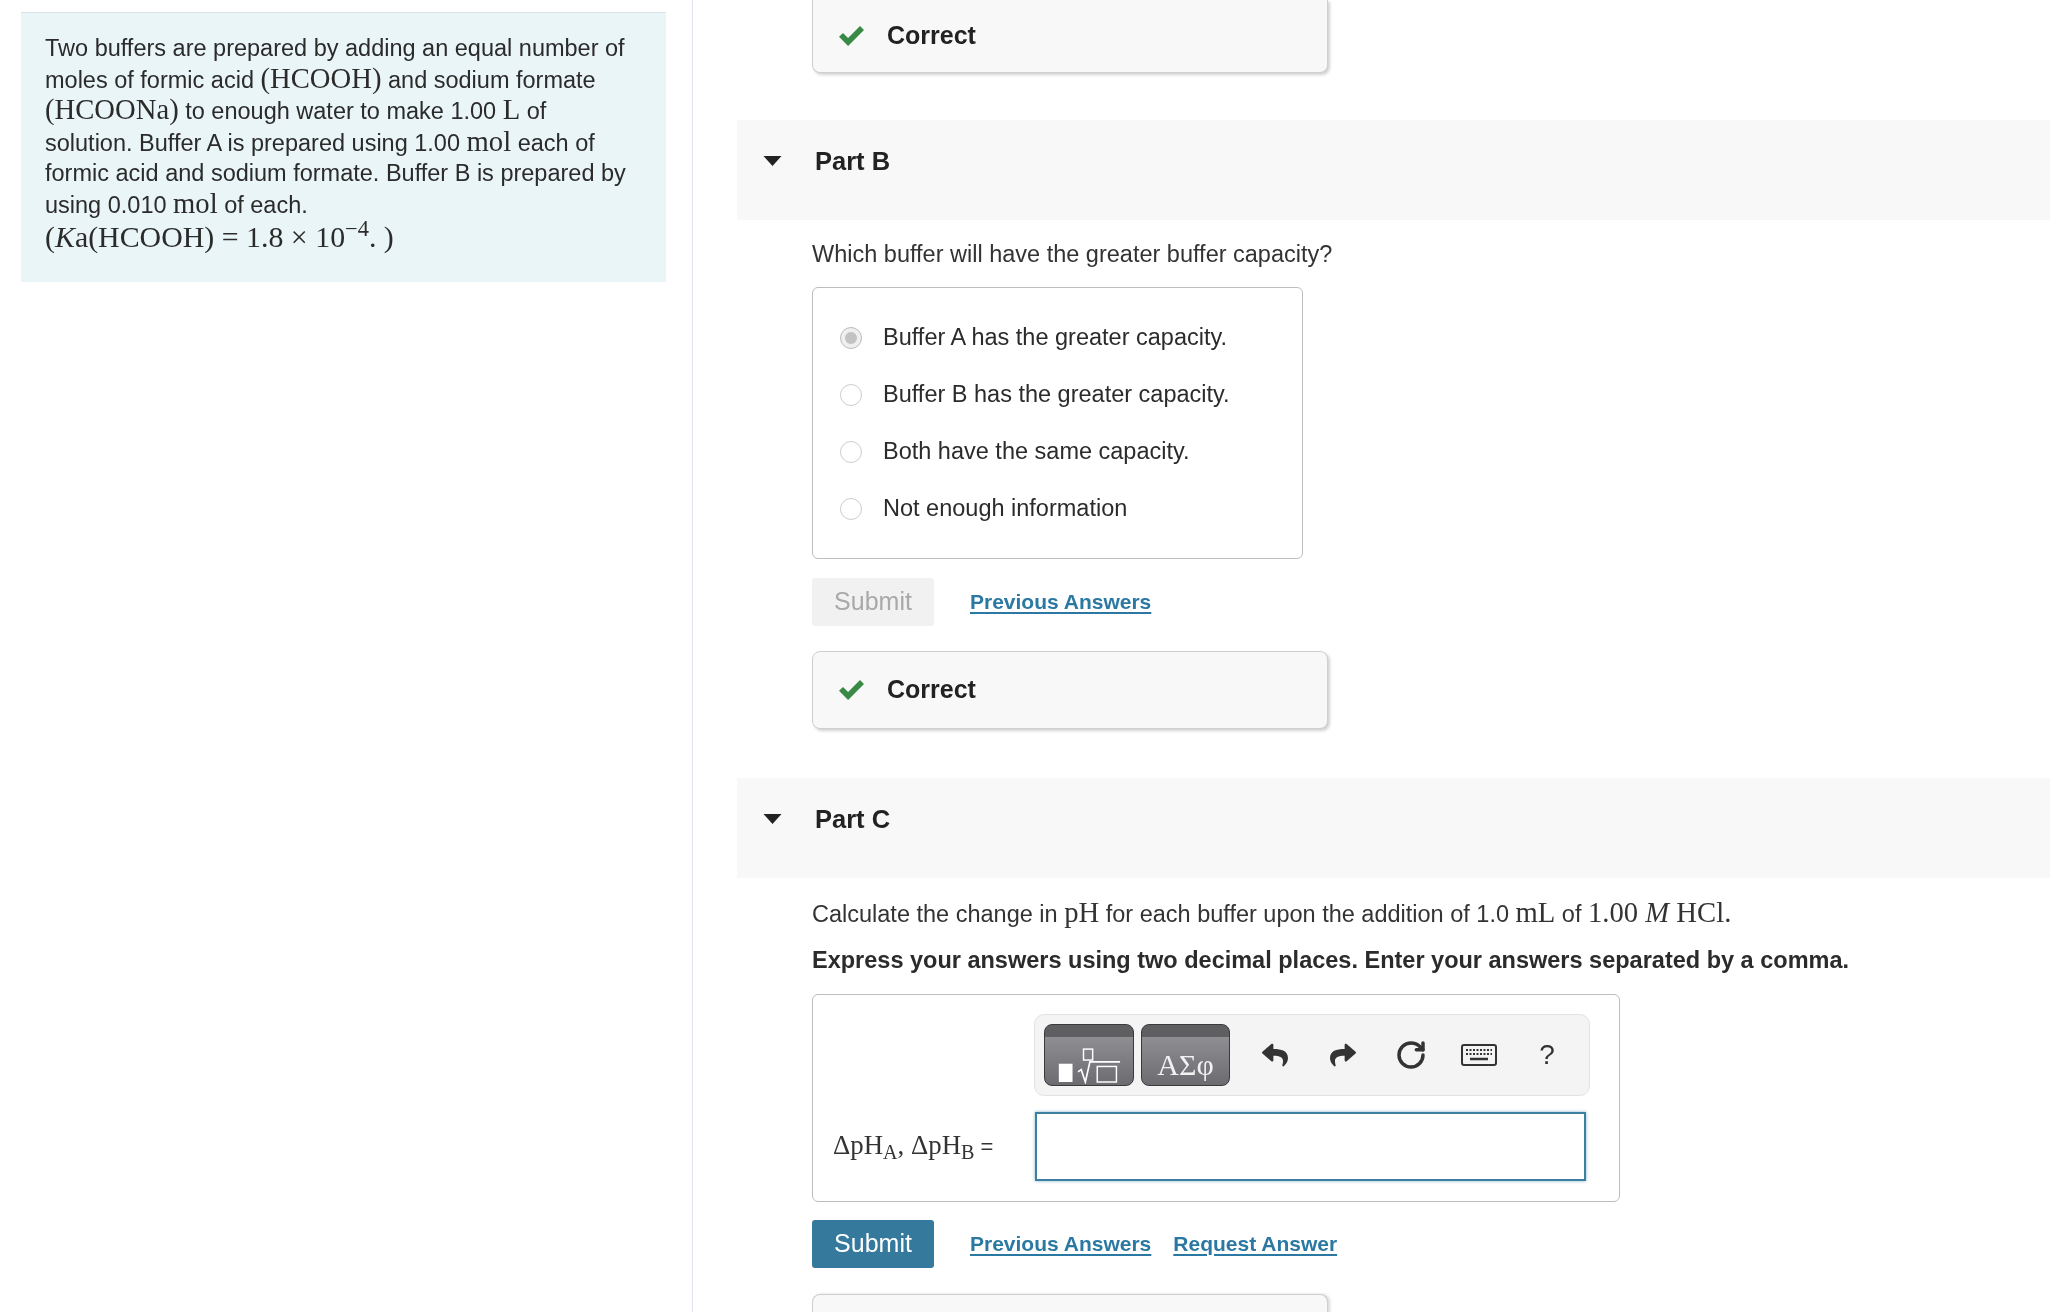  Describe the element at coordinates (873, 1244) in the screenshot. I see `submit-button: Submit` at that location.